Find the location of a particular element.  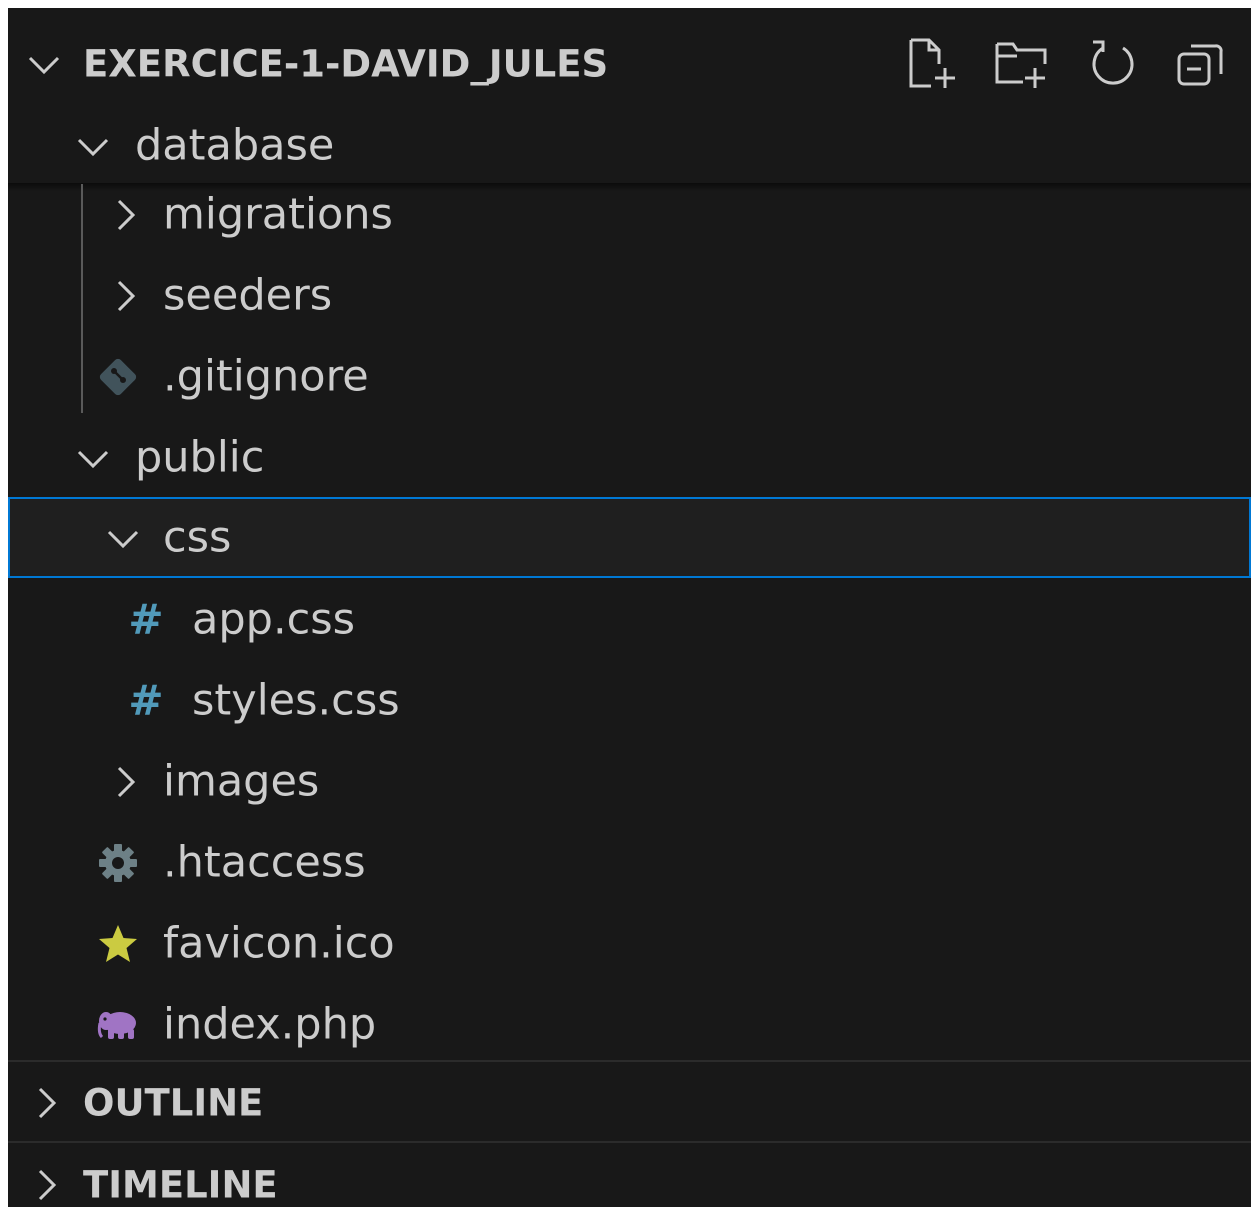

timeline-section-header: TIMELINE is located at coordinates (629, 1175).